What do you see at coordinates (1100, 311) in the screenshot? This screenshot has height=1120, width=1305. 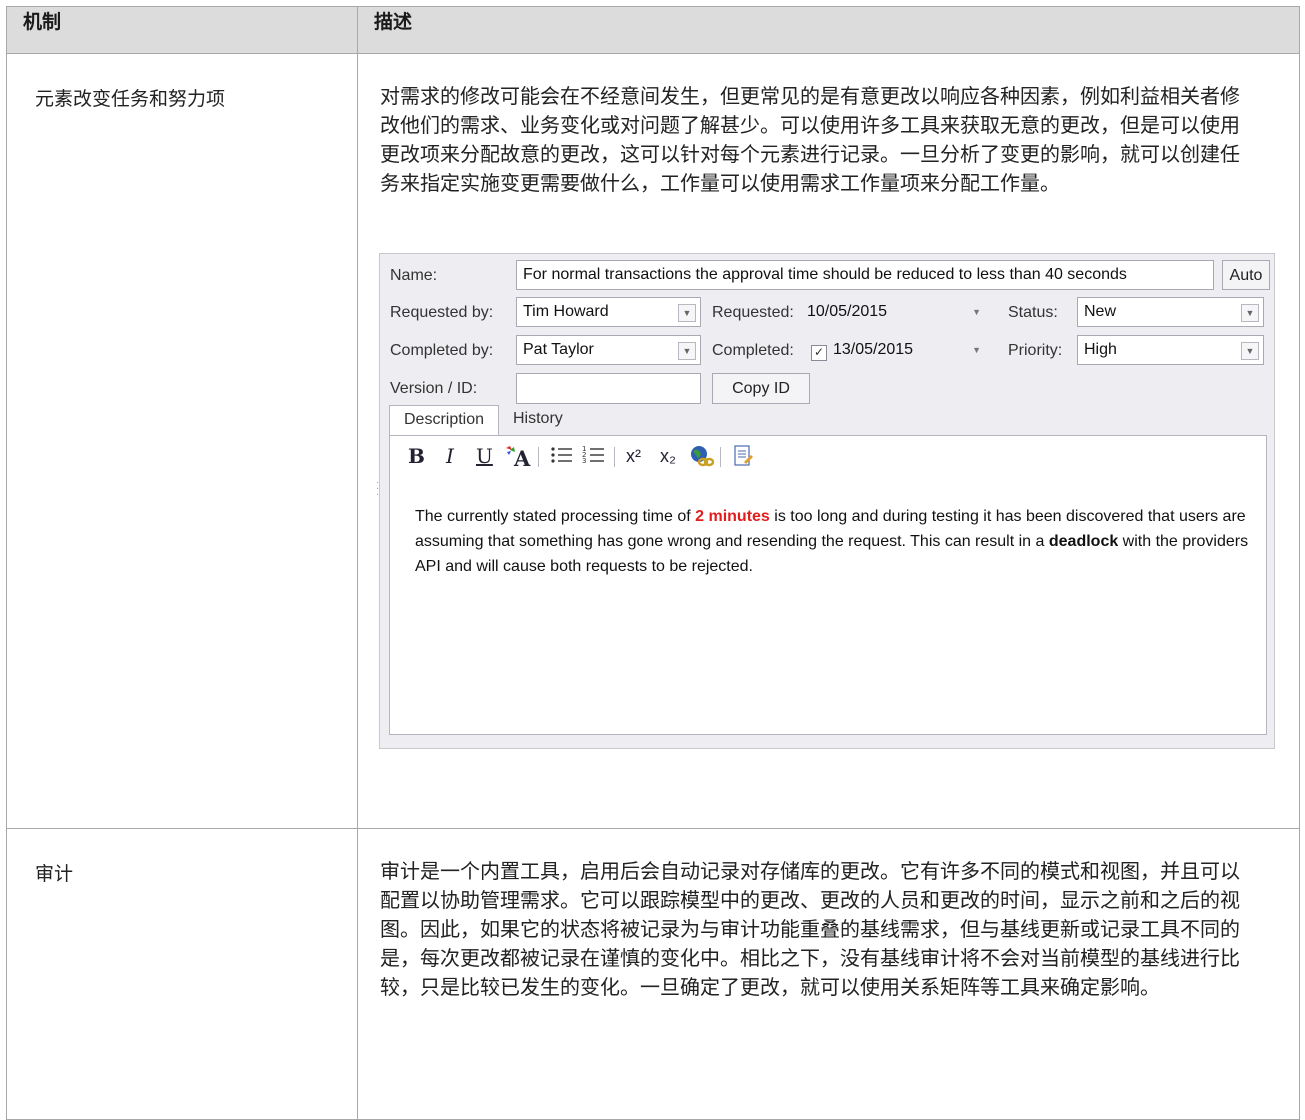 I see `status-value: New` at bounding box center [1100, 311].